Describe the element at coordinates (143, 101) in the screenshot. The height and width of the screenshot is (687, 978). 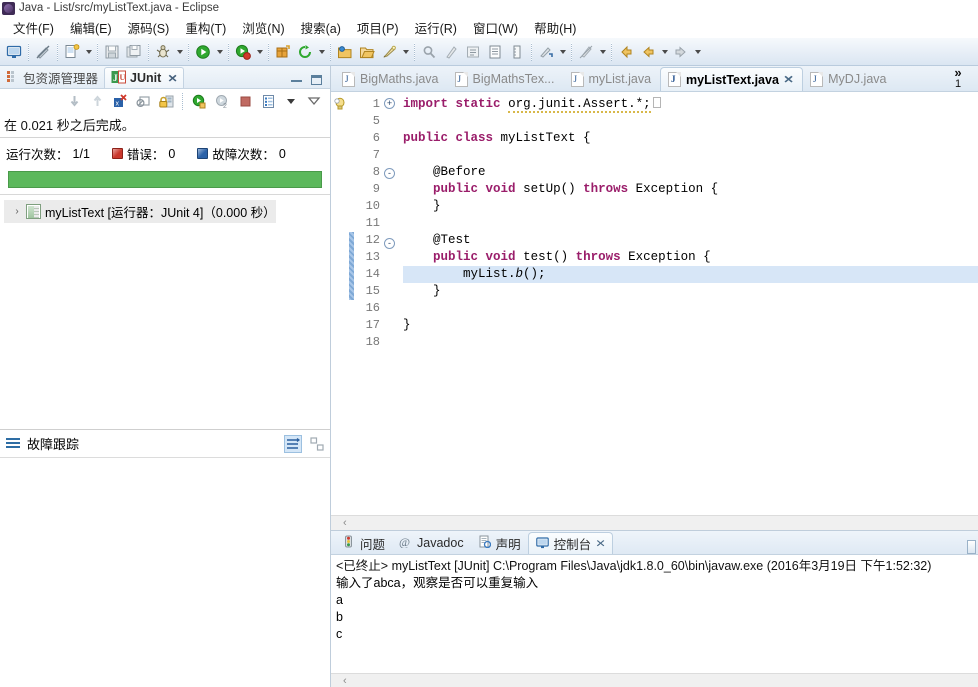
I see `stop-scroll-button` at that location.